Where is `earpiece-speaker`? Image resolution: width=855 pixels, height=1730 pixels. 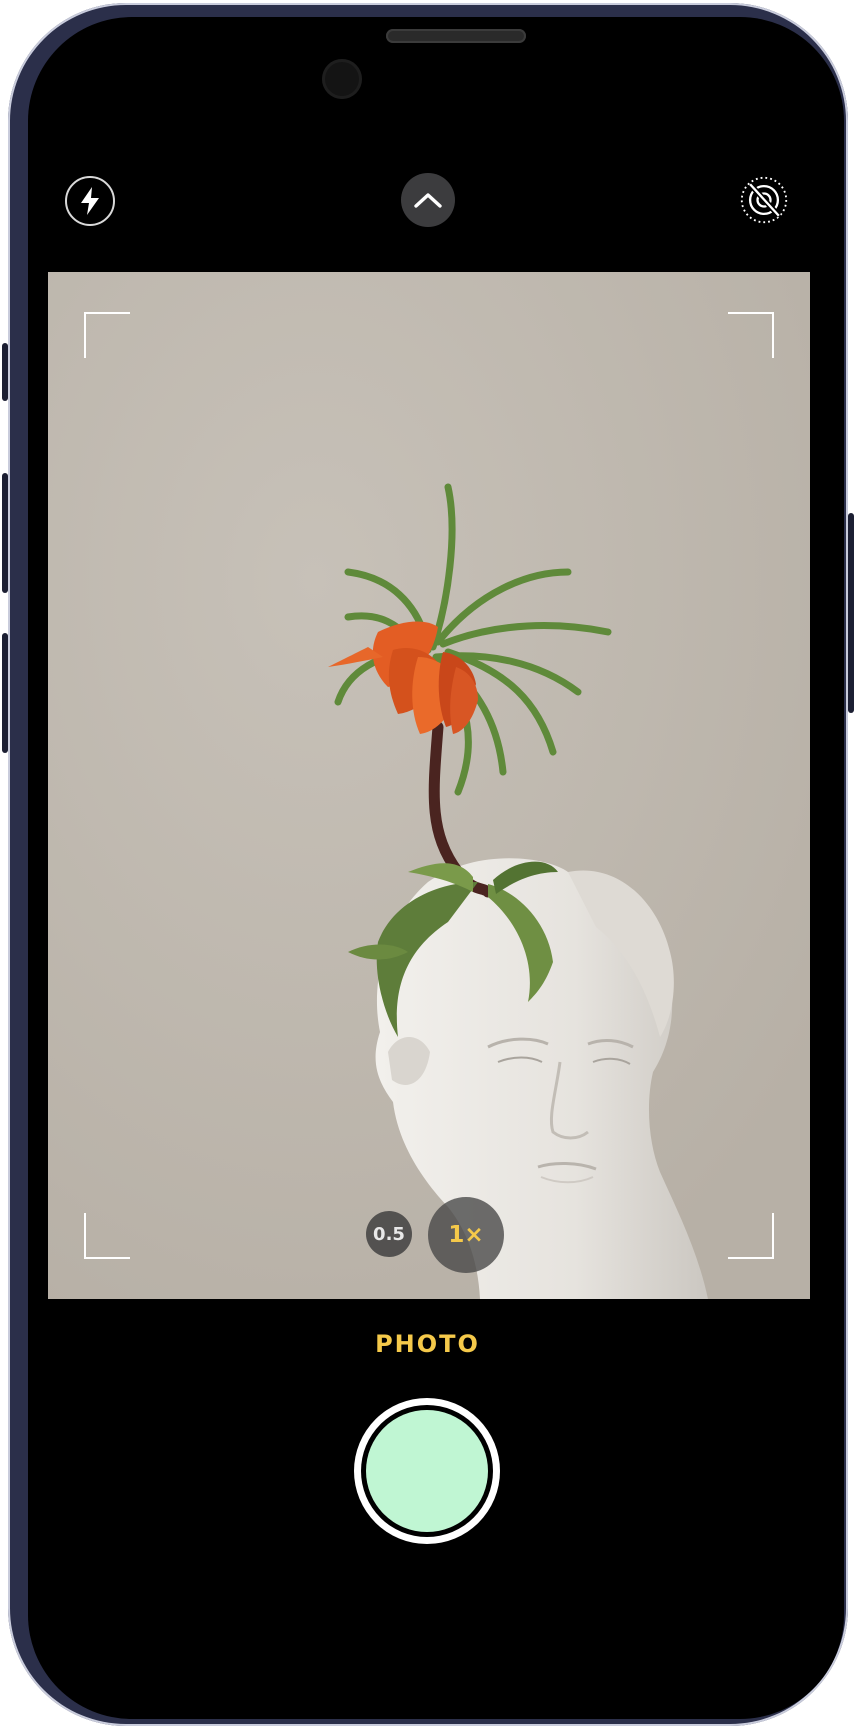
earpiece-speaker is located at coordinates (456, 36).